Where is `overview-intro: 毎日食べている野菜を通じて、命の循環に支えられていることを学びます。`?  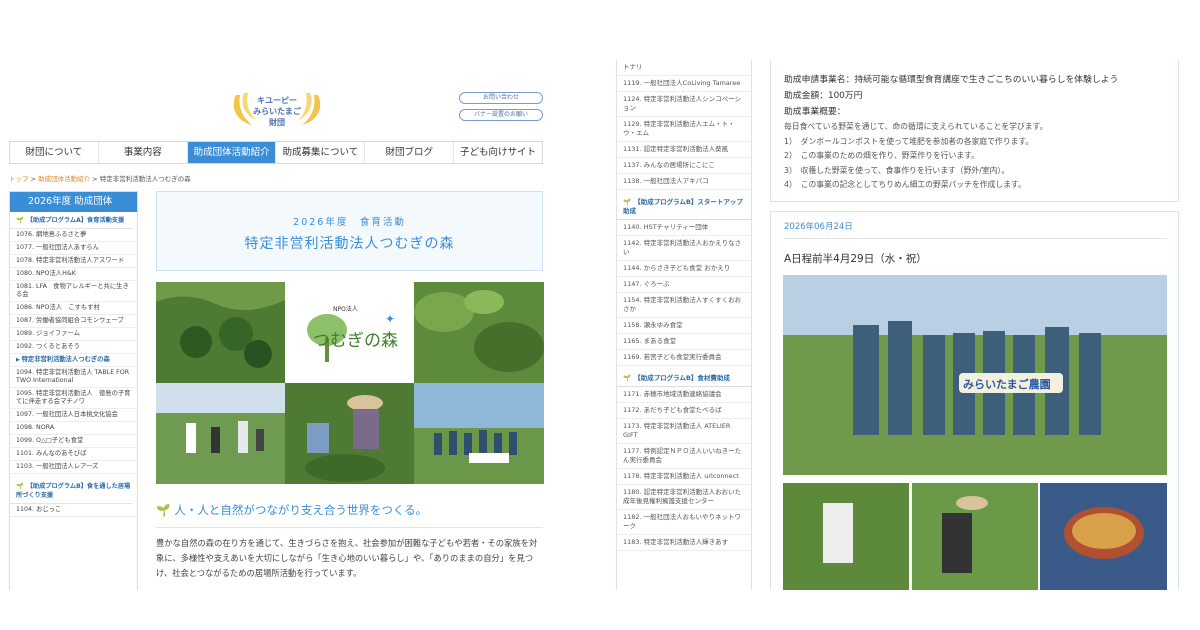 overview-intro: 毎日食べている野菜を通じて、命の循環に支えられていることを学びます。 is located at coordinates (916, 126).